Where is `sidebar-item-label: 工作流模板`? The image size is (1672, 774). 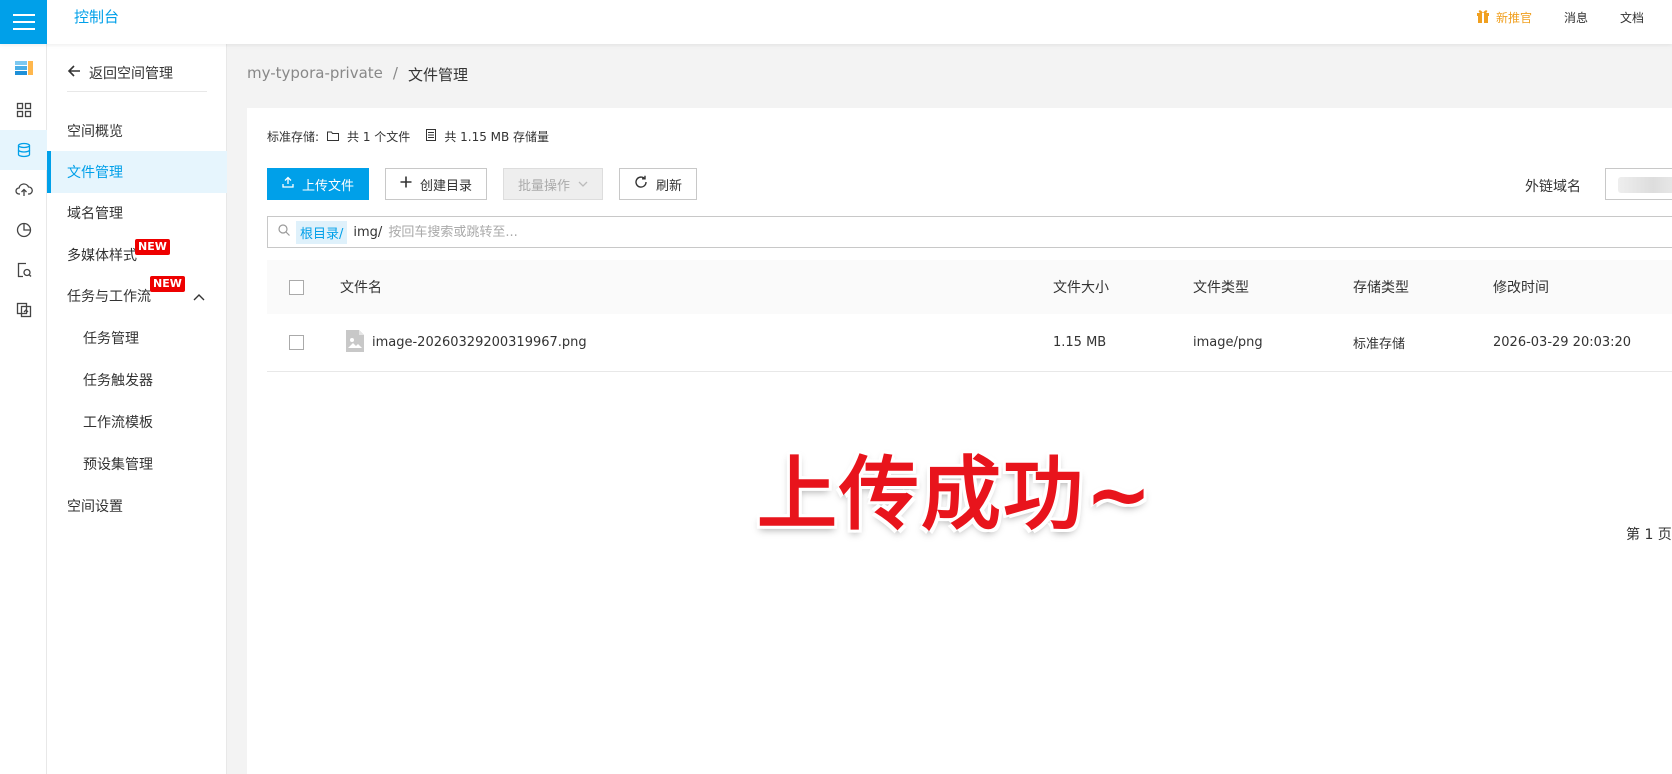
sidebar-item-label: 工作流模板 is located at coordinates (118, 423).